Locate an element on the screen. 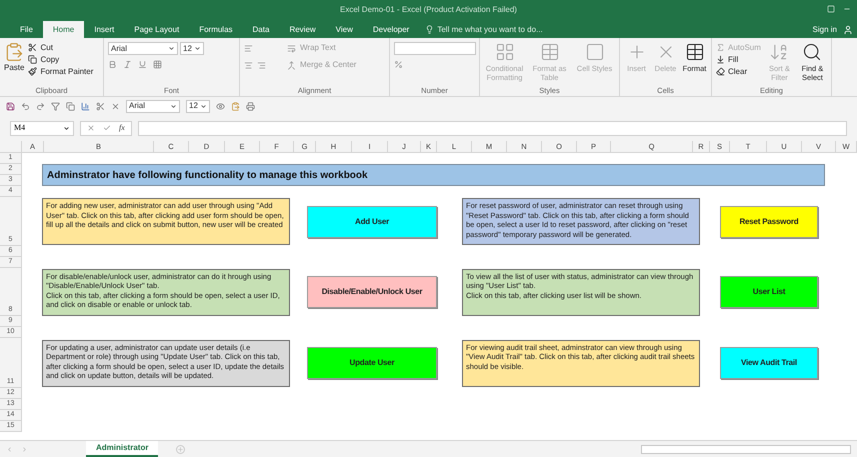 Image resolution: width=857 pixels, height=457 pixels. sheet-tab: Administrator is located at coordinates (122, 449).